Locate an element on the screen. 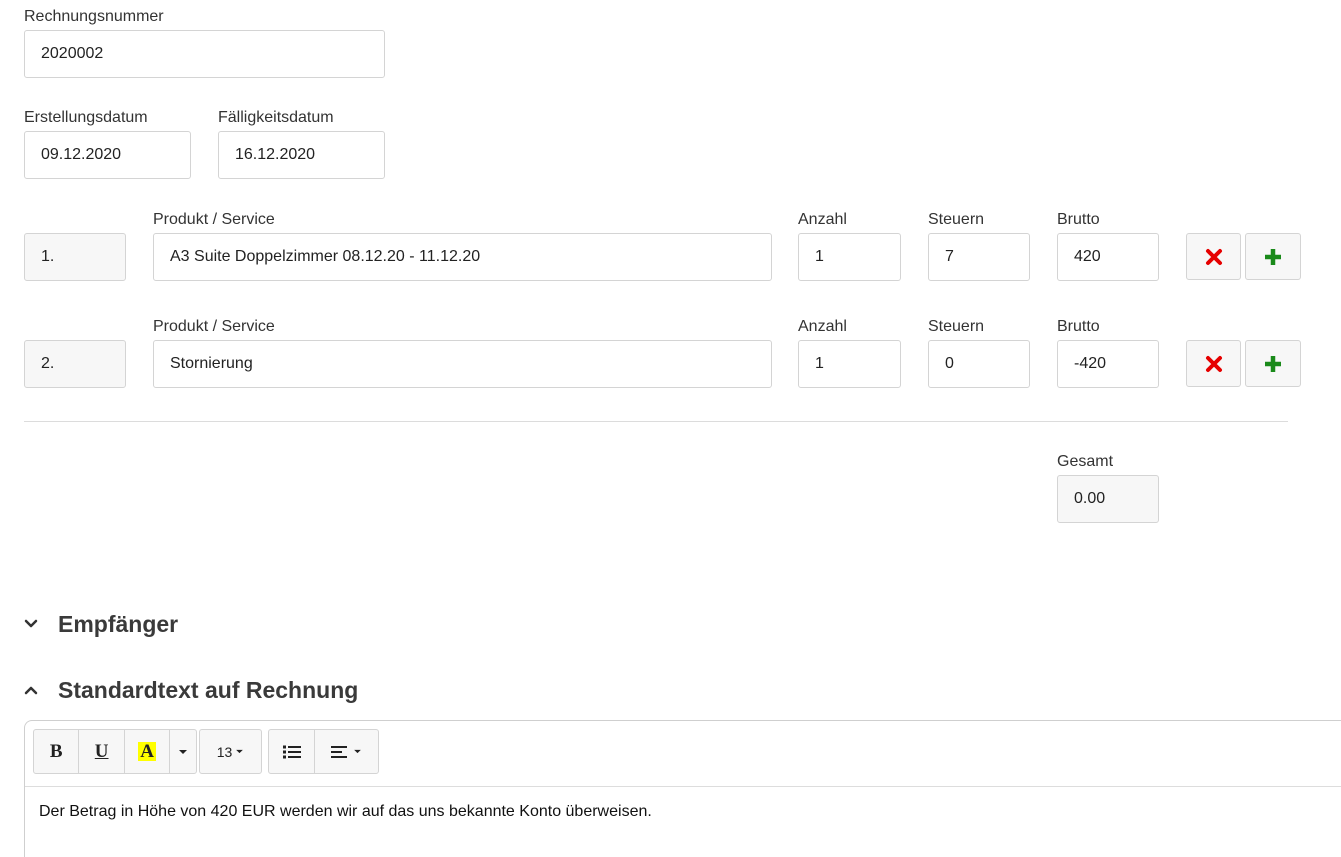  font-size-value: 13 is located at coordinates (224, 751).